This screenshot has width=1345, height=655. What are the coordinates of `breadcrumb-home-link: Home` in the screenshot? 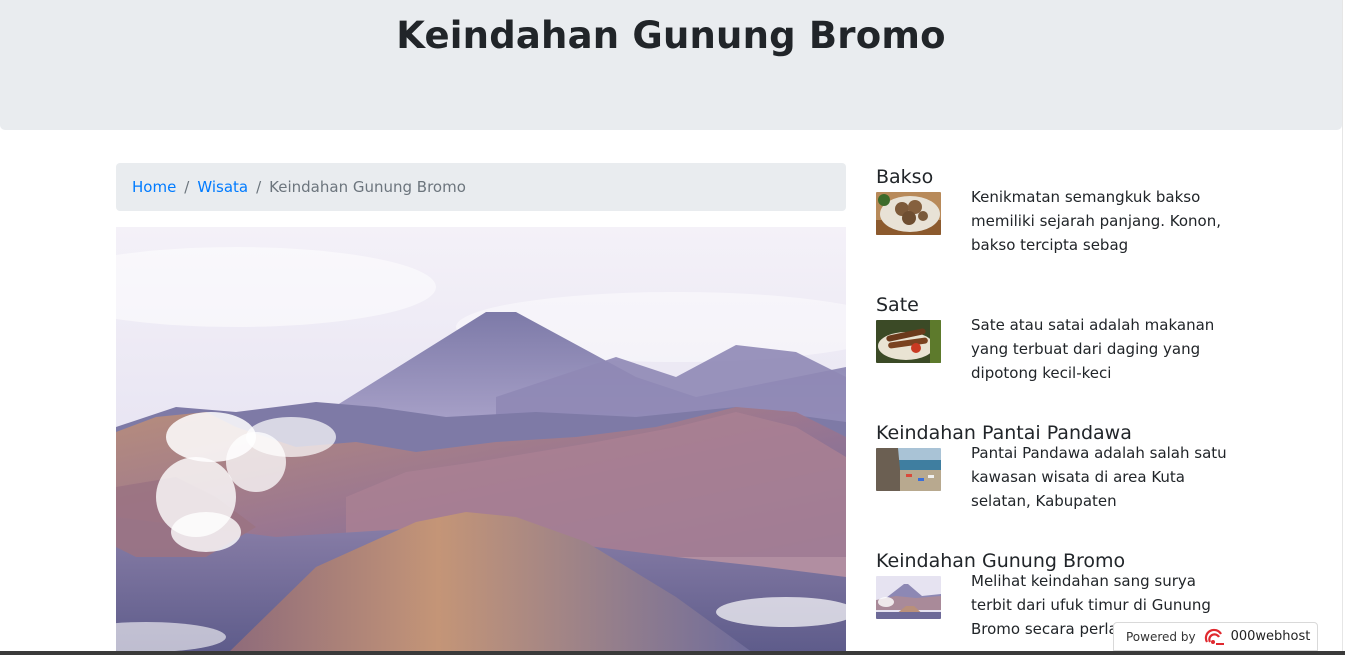 It's located at (154, 187).